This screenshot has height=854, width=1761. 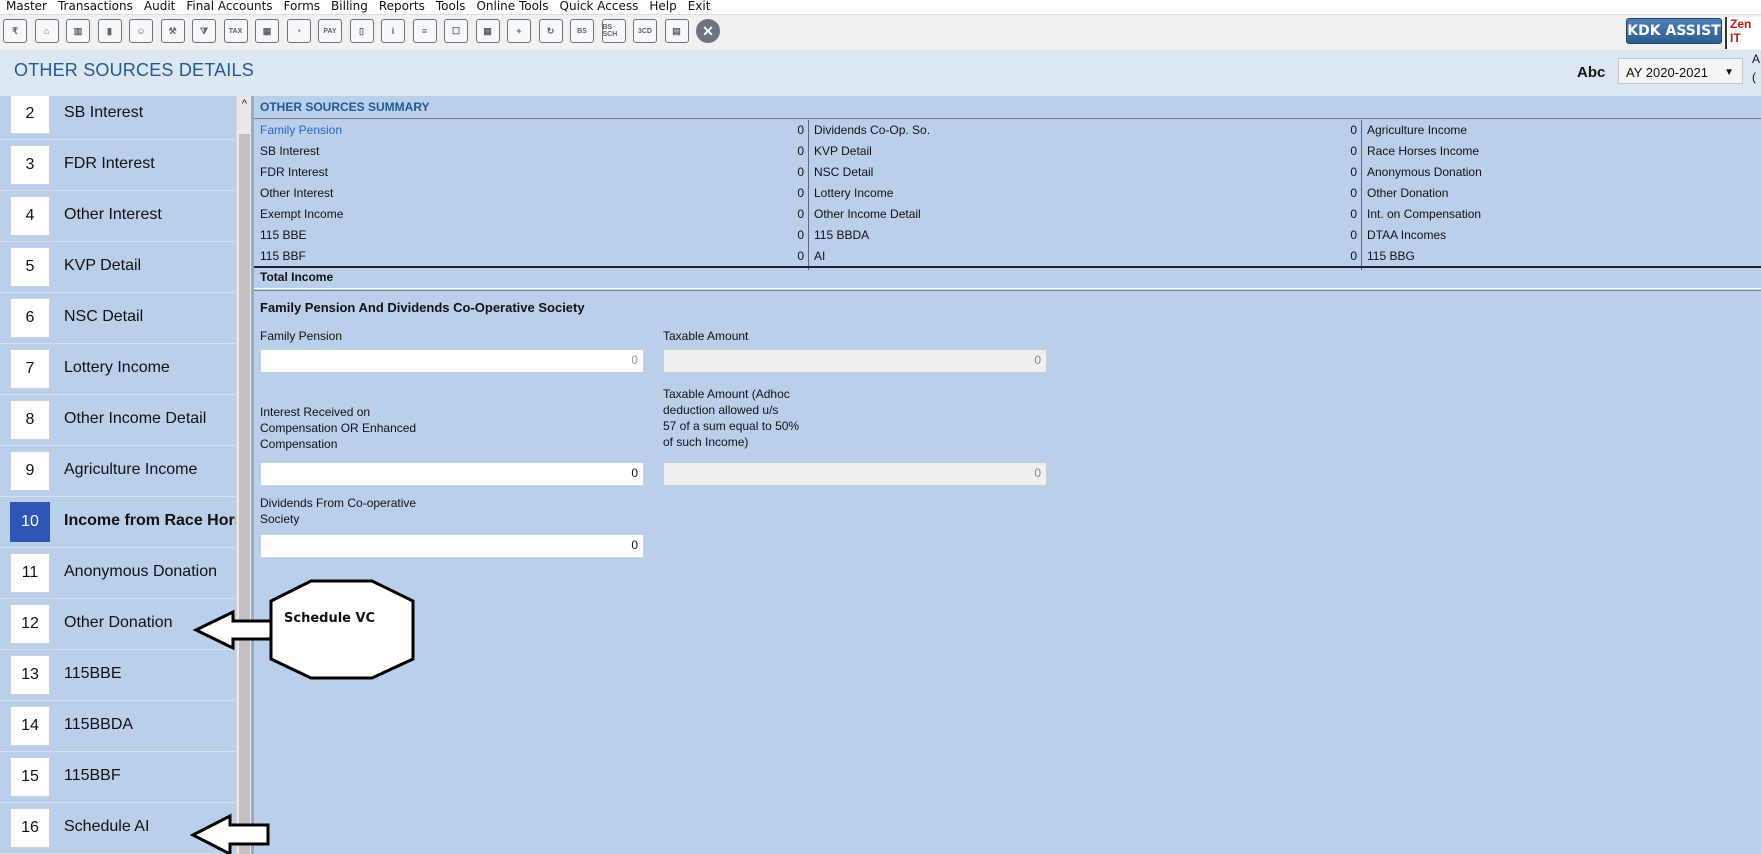 What do you see at coordinates (92, 775) in the screenshot?
I see `sidebar-item-label: 115BBF` at bounding box center [92, 775].